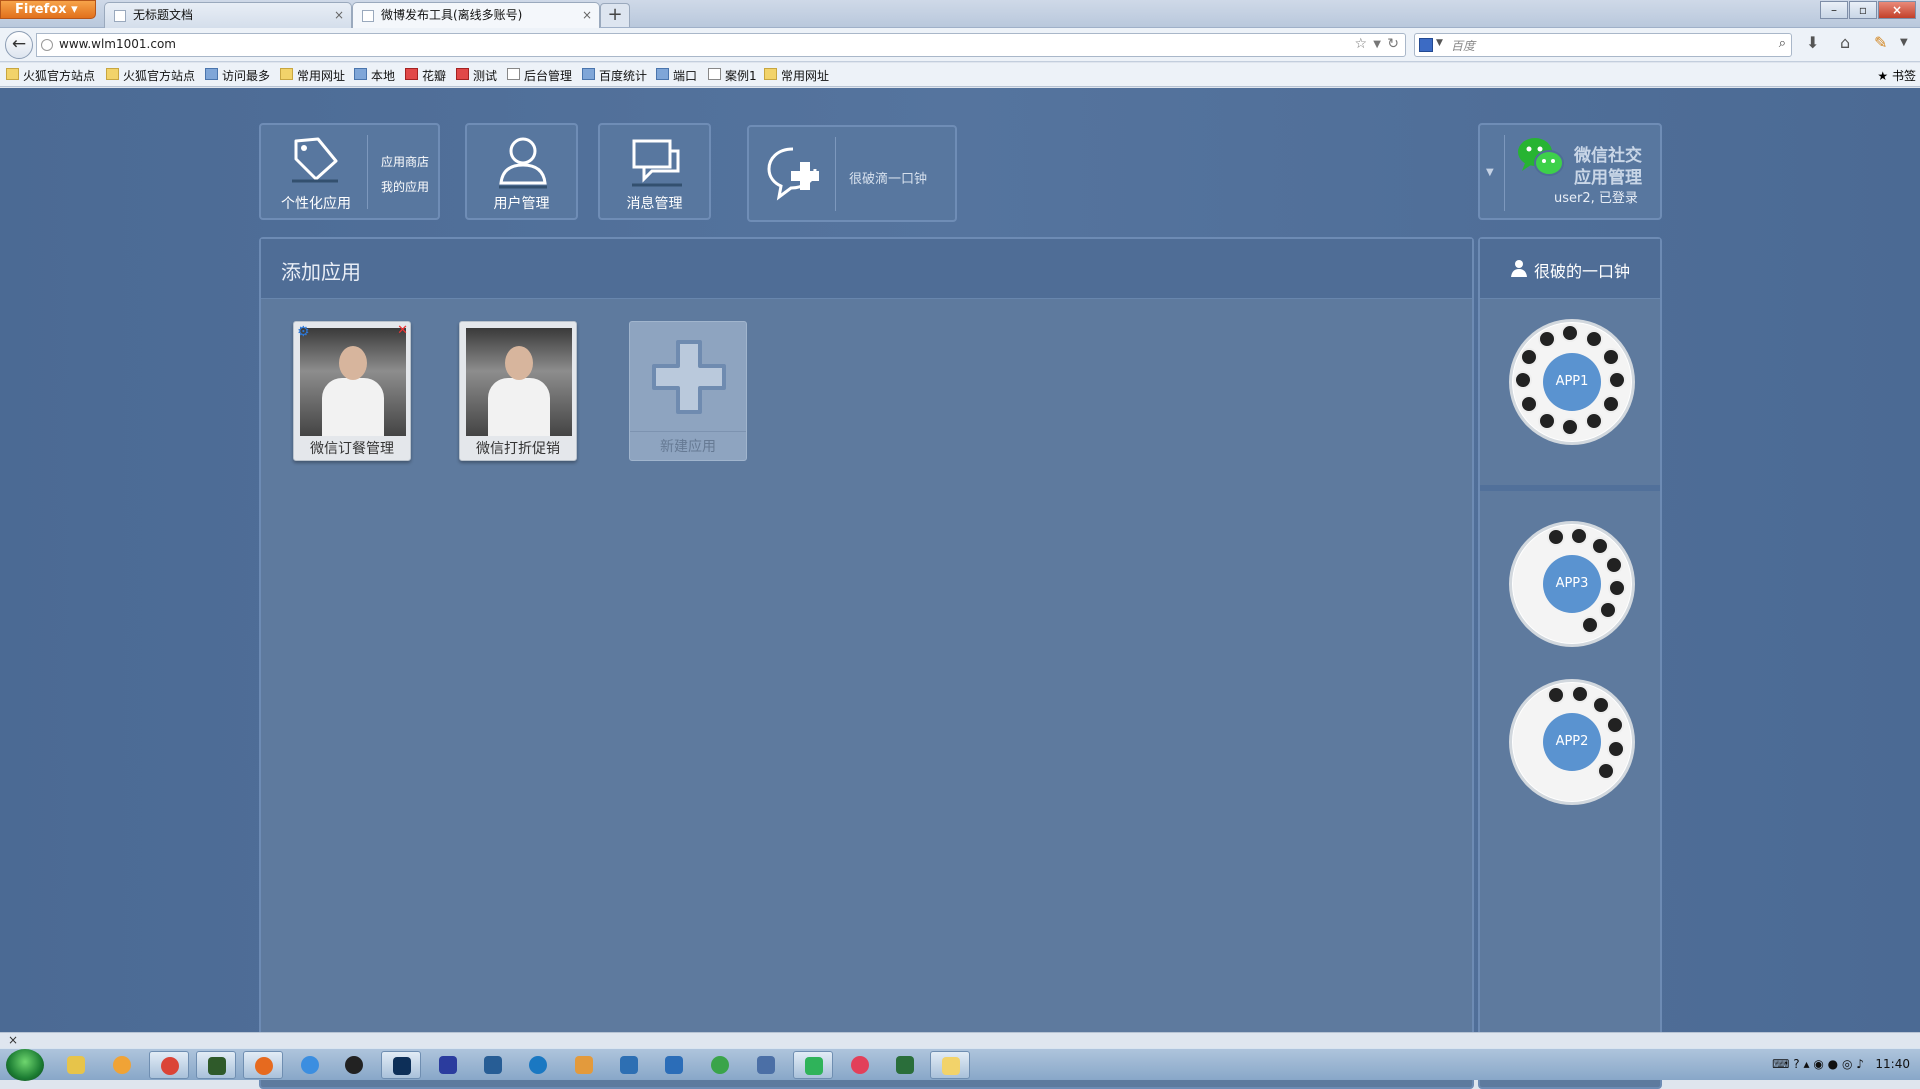  What do you see at coordinates (539, 75) in the screenshot?
I see `bookmark-item: 后台管理` at bounding box center [539, 75].